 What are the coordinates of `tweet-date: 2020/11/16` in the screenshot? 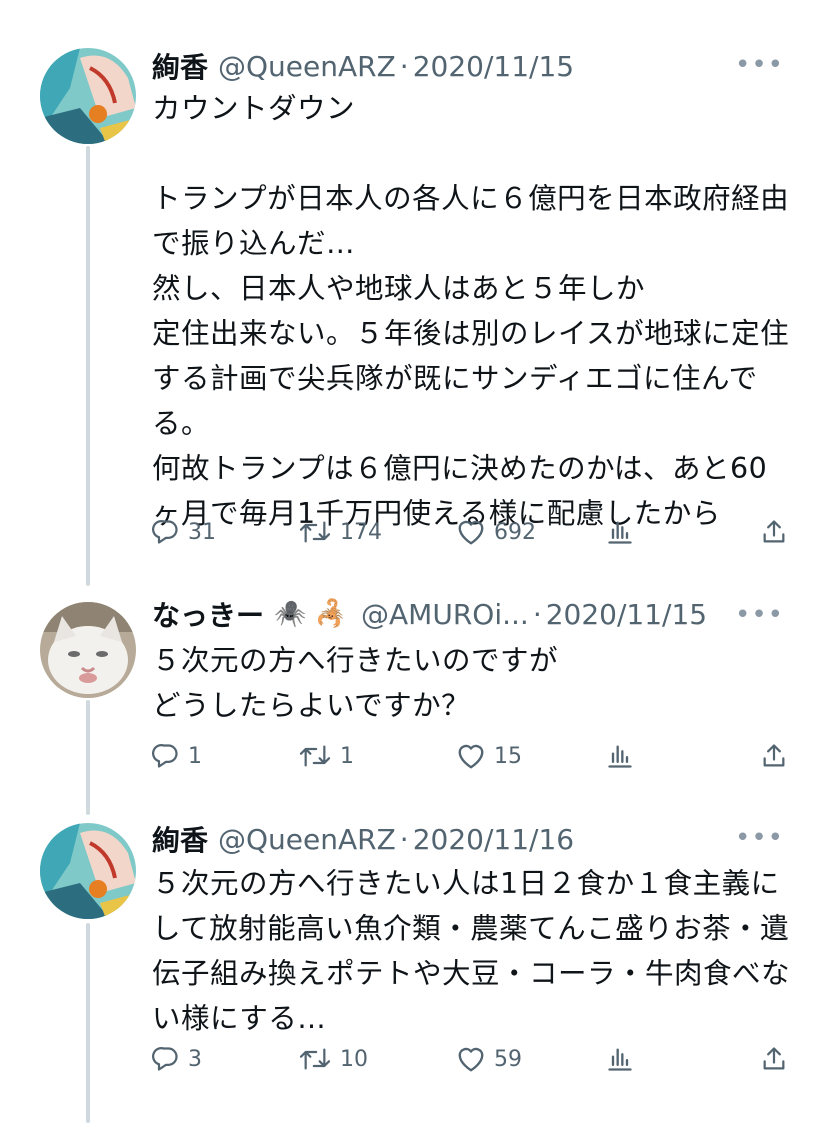 It's located at (493, 839).